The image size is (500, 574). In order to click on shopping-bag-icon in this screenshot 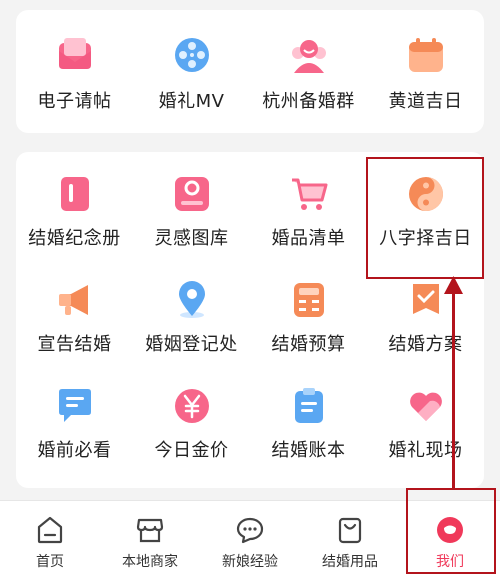, I will do `click(350, 530)`.